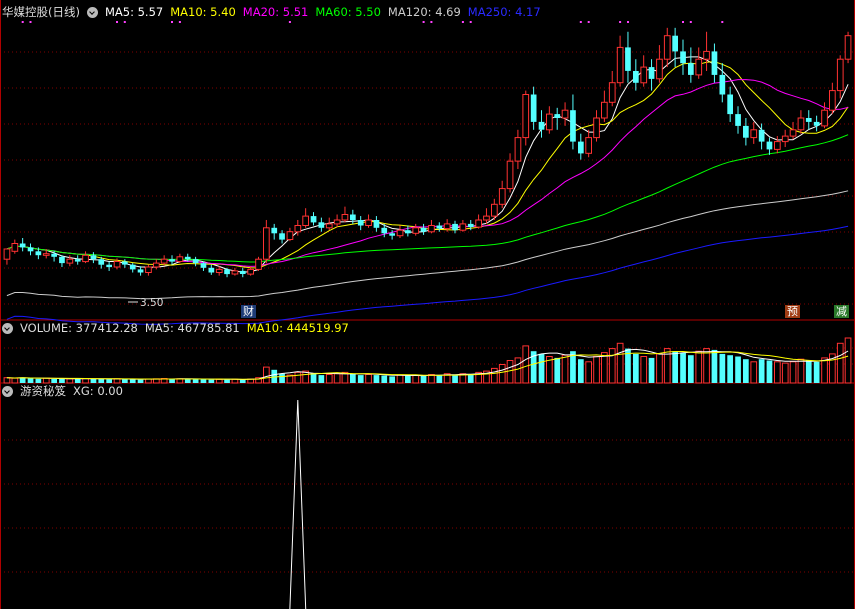 The height and width of the screenshot is (609, 855). What do you see at coordinates (92, 12) in the screenshot?
I see `settings-toggle-icon` at bounding box center [92, 12].